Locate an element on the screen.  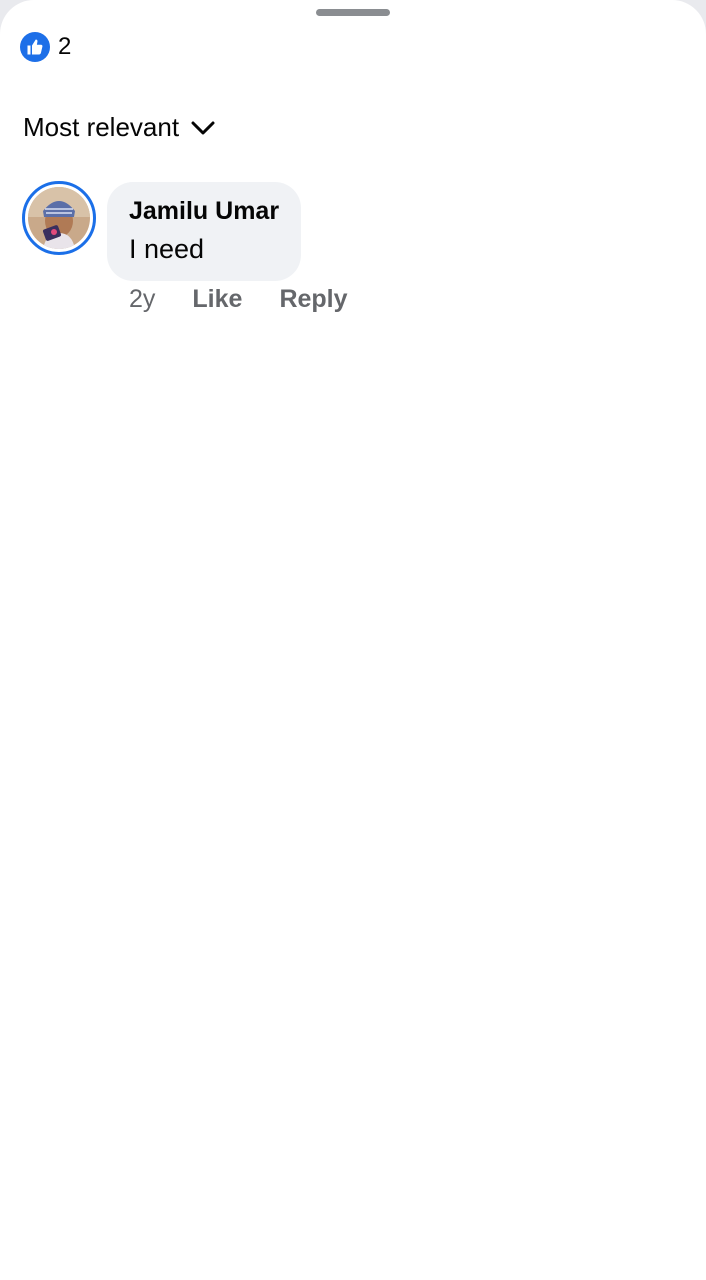
drag-handle is located at coordinates (353, 12).